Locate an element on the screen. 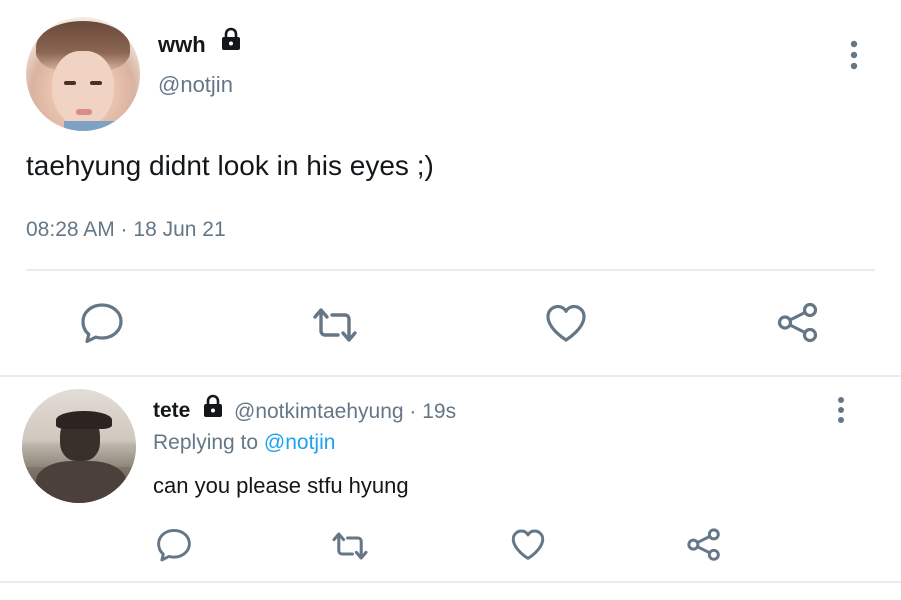  avatar-eye-right is located at coordinates (96, 83).